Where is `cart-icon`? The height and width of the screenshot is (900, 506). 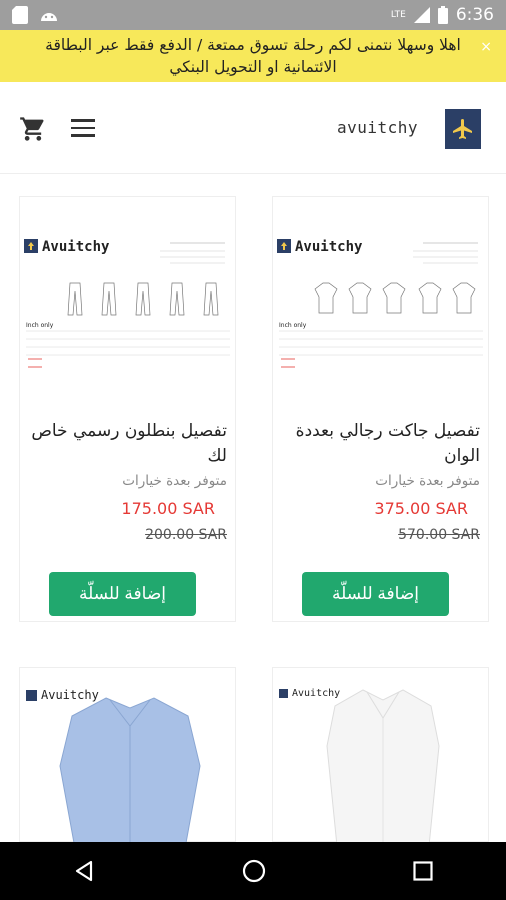
cart-icon is located at coordinates (33, 129).